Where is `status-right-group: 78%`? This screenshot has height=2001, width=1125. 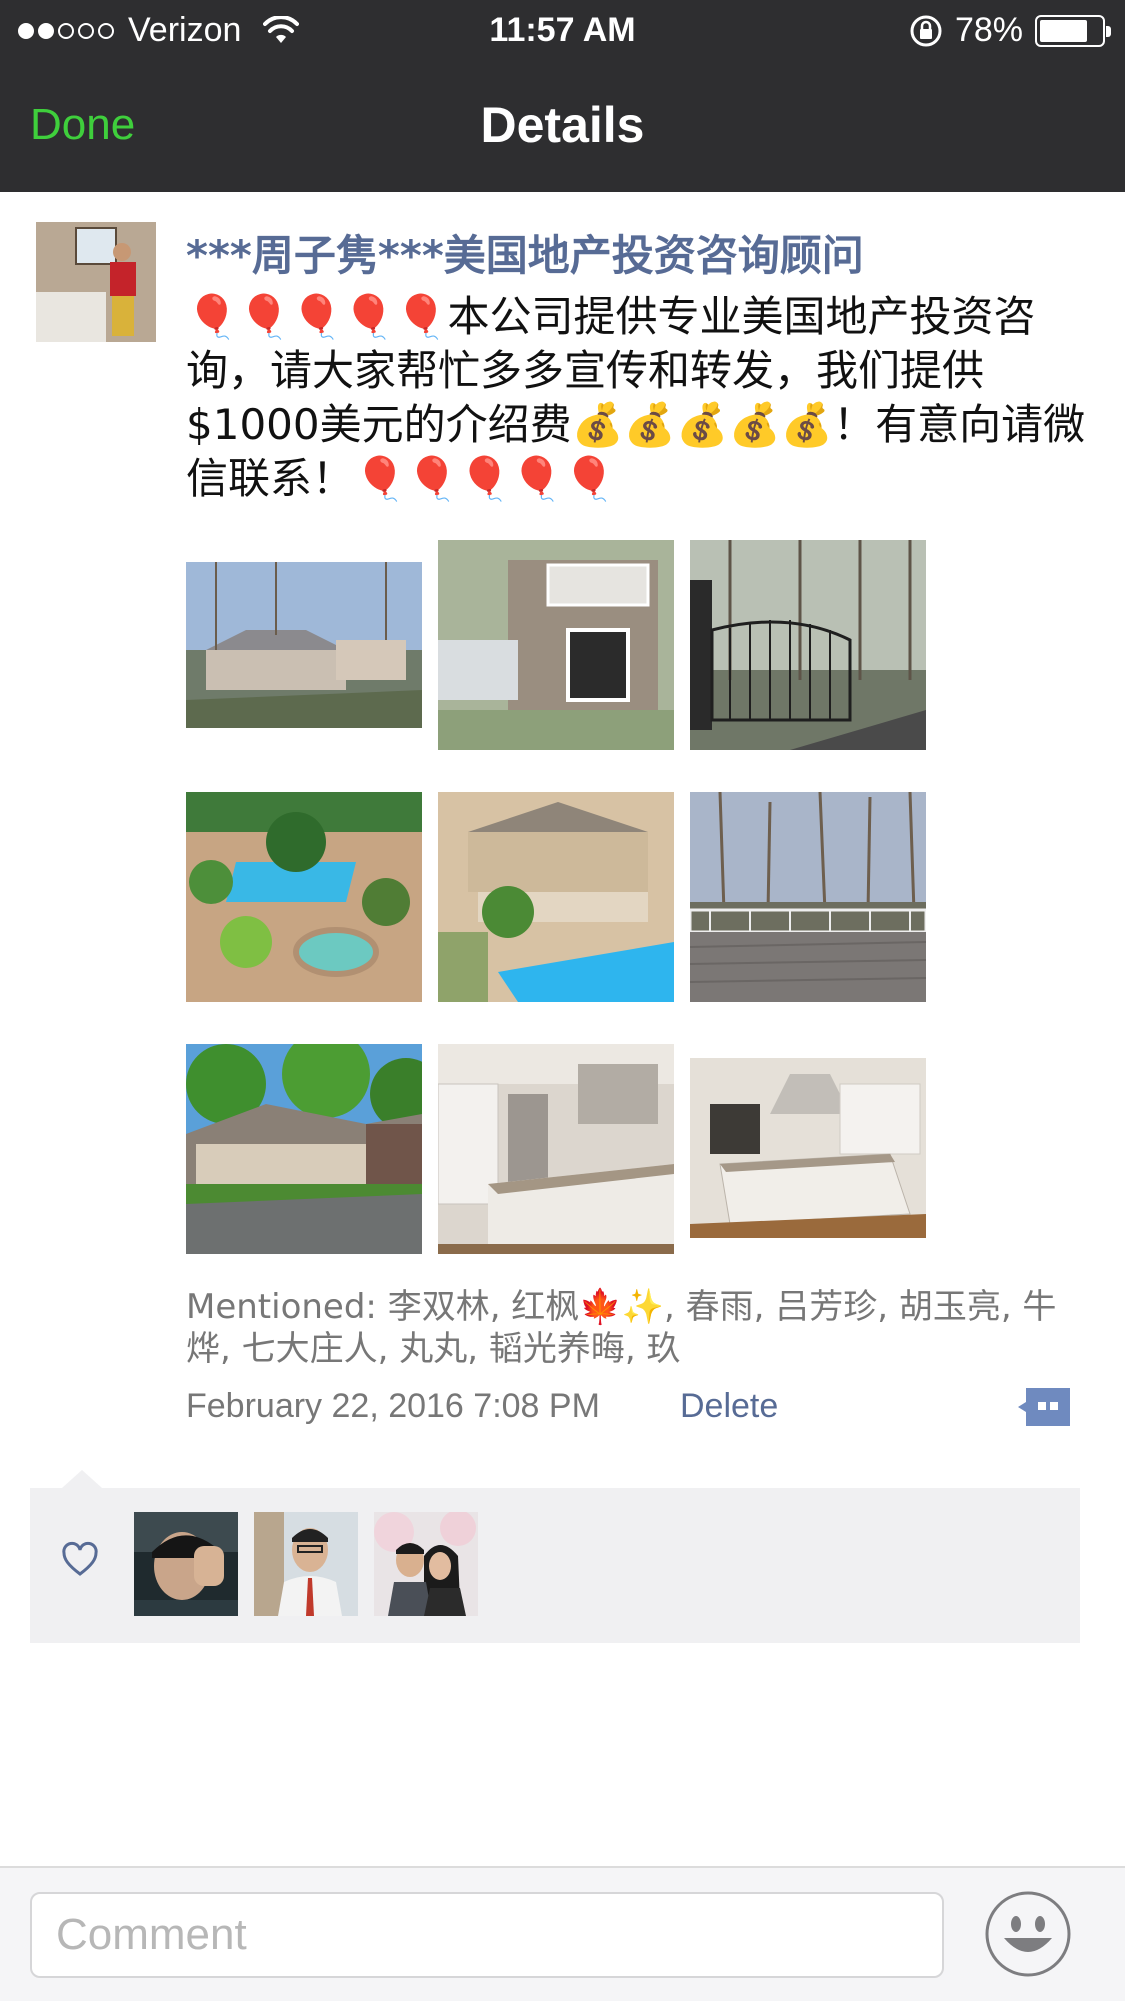 status-right-group: 78% is located at coordinates (1010, 30).